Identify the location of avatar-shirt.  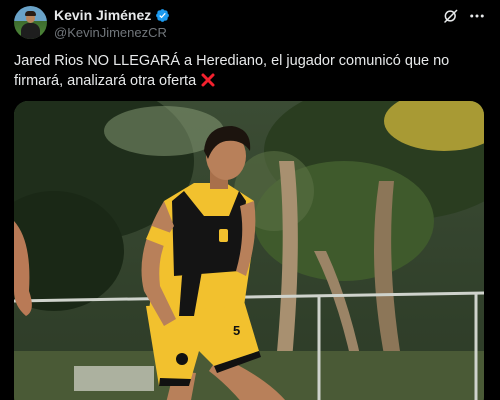
(30, 31).